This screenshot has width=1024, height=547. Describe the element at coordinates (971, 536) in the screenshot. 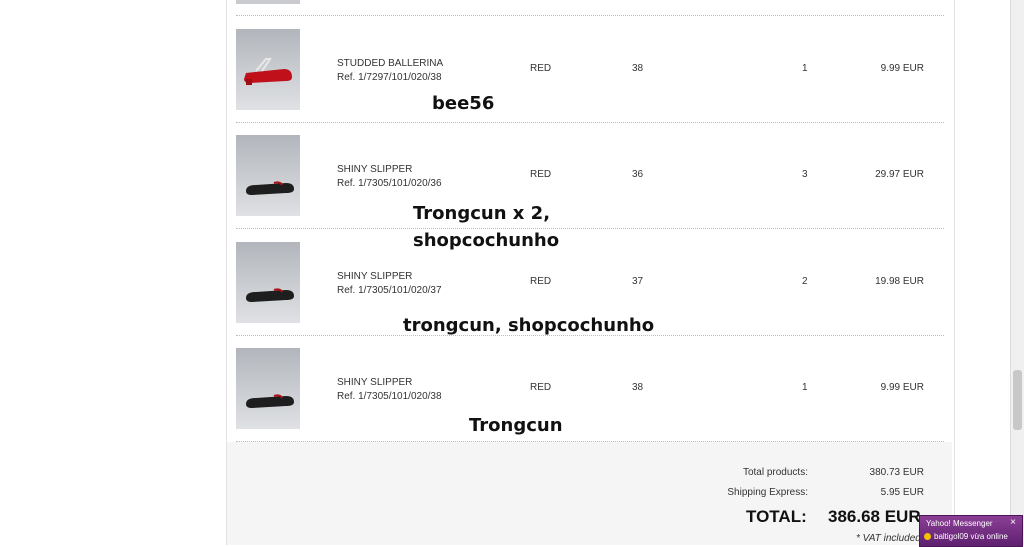

I see `messenger-message: baltigol09 vừa online` at that location.